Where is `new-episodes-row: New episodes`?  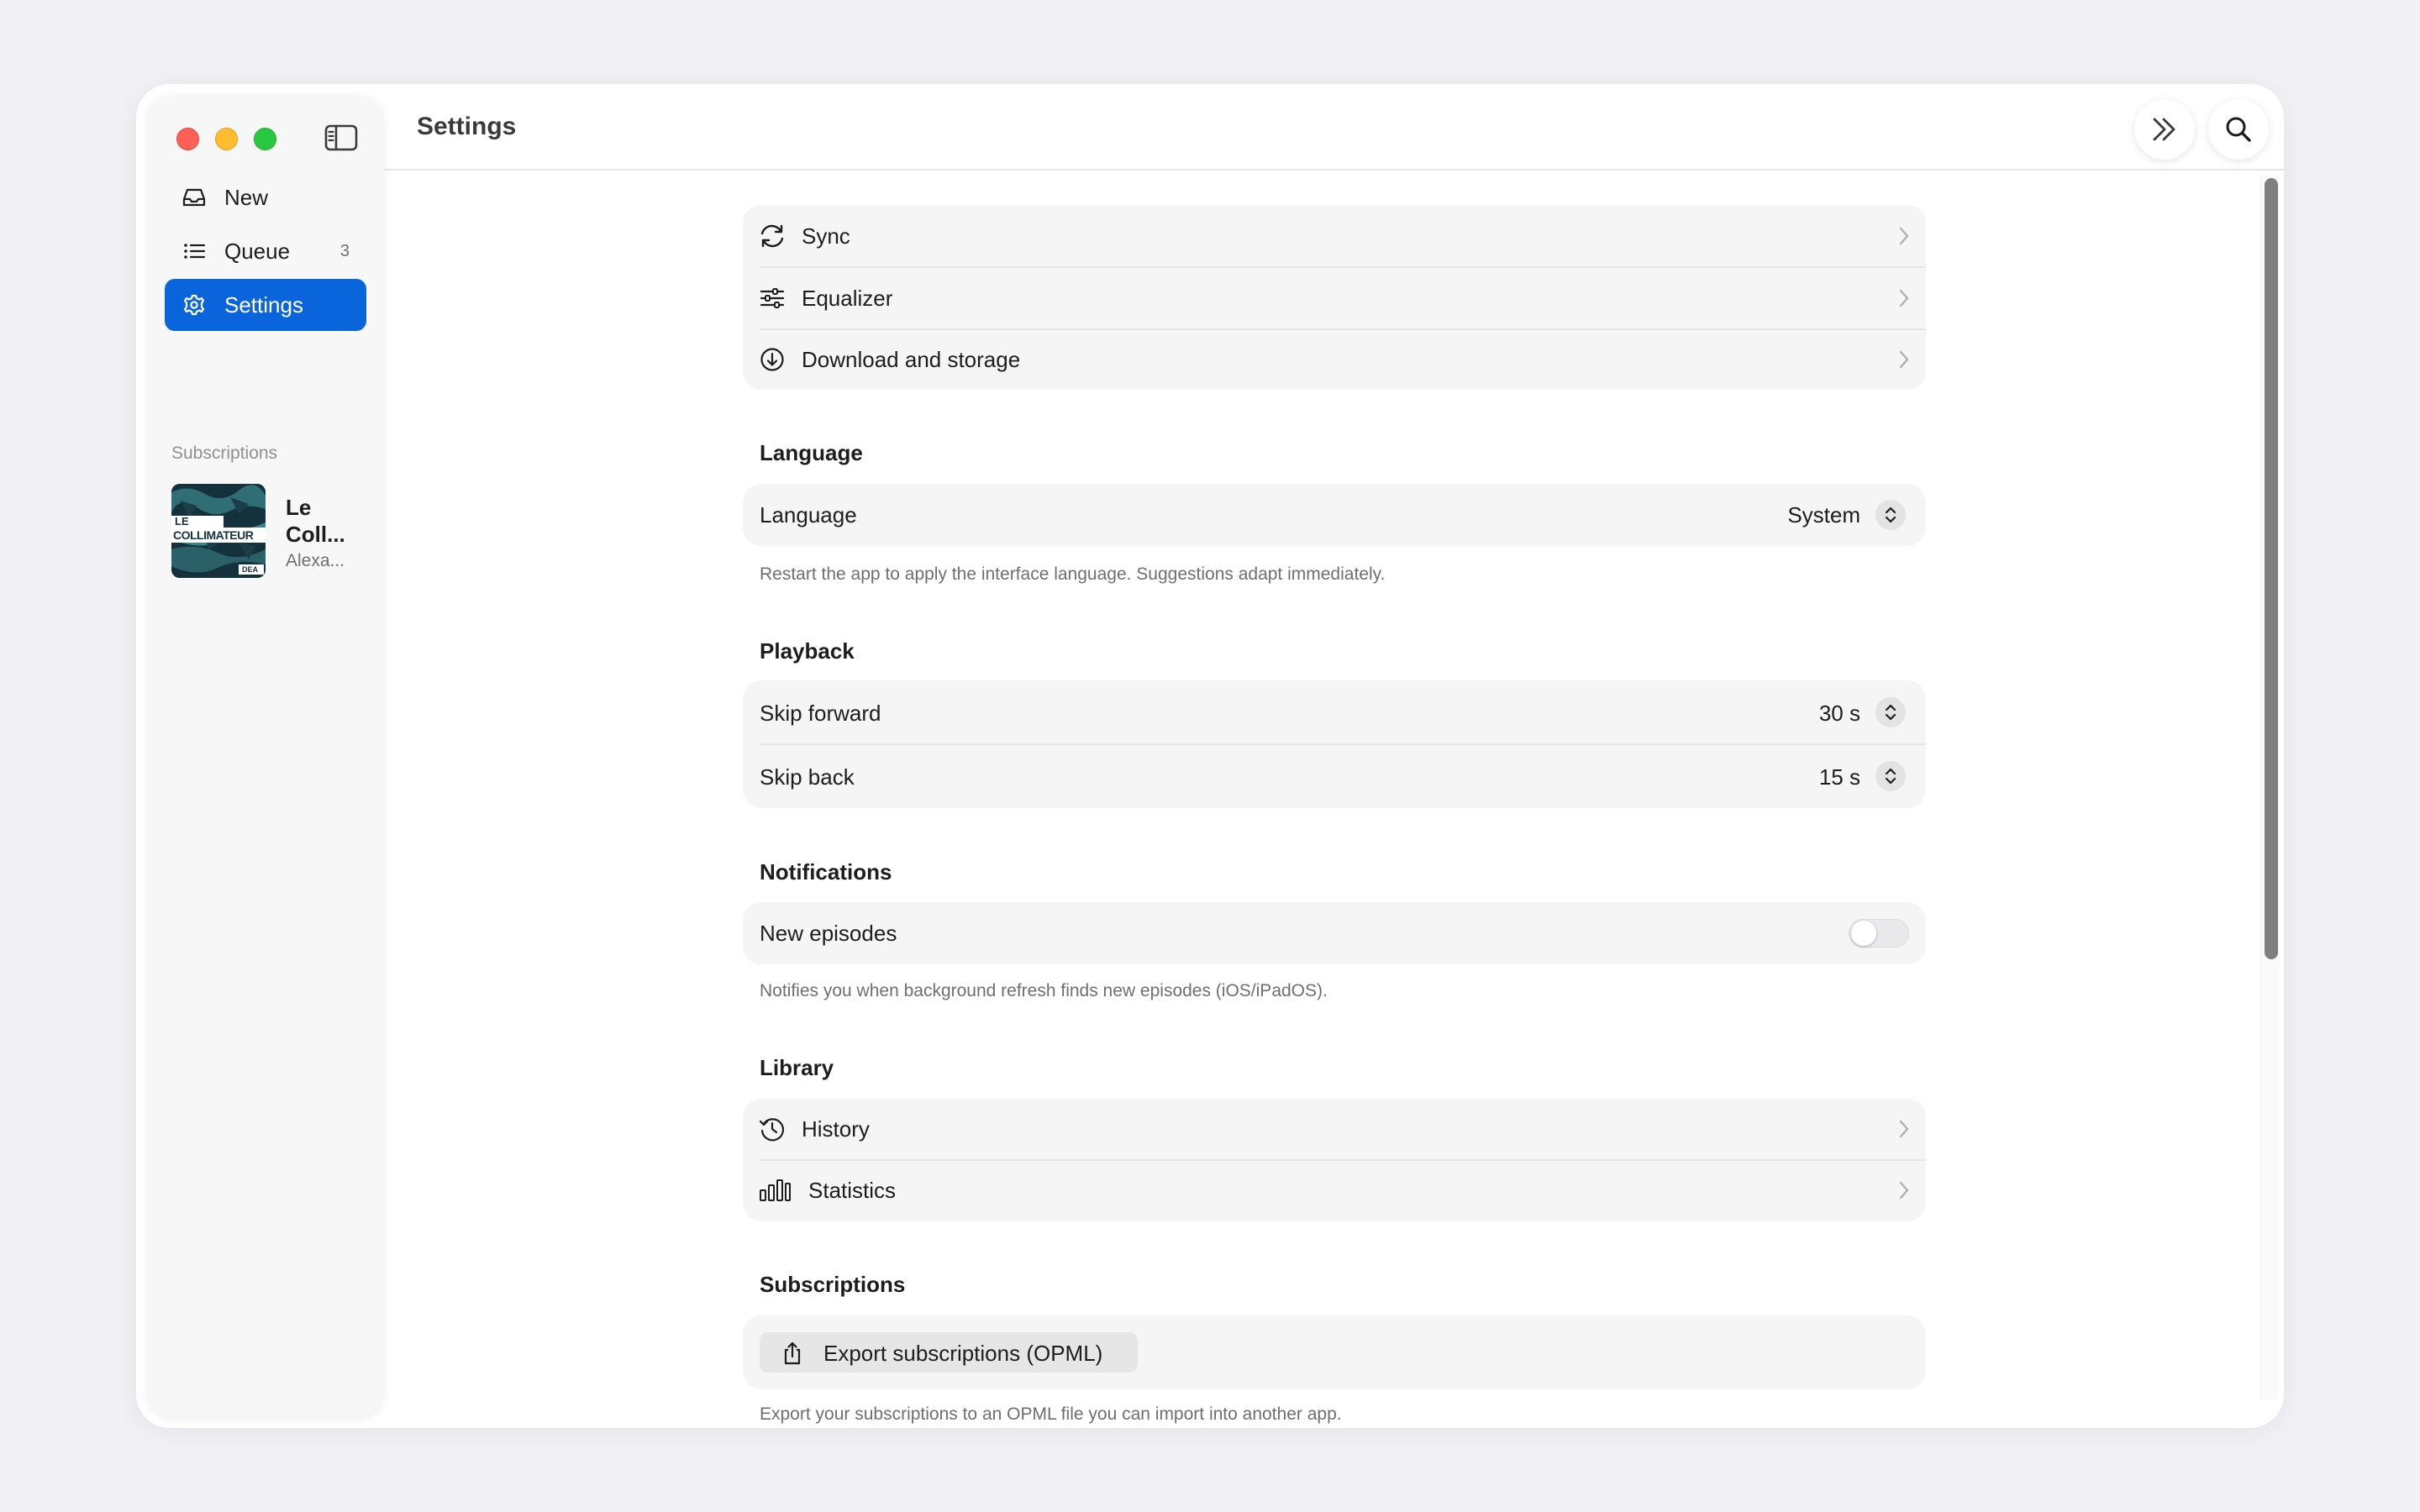 new-episodes-row: New episodes is located at coordinates (1334, 933).